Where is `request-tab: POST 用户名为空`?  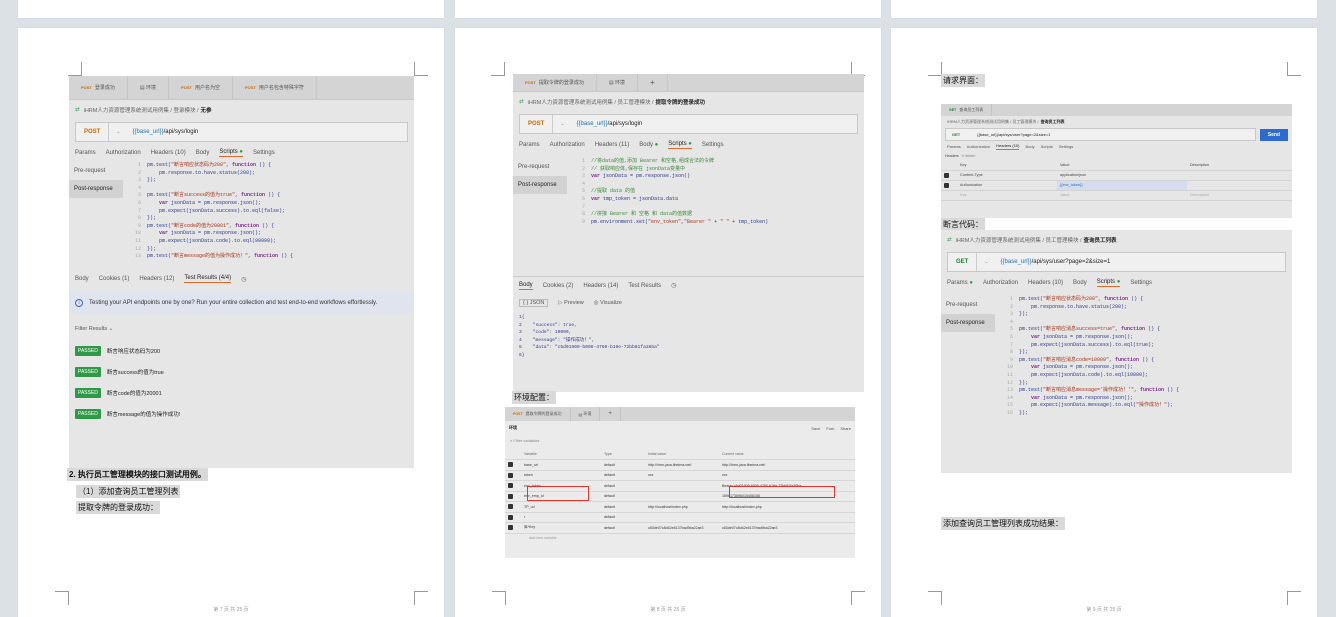 request-tab: POST 用户名为空 is located at coordinates (201, 87).